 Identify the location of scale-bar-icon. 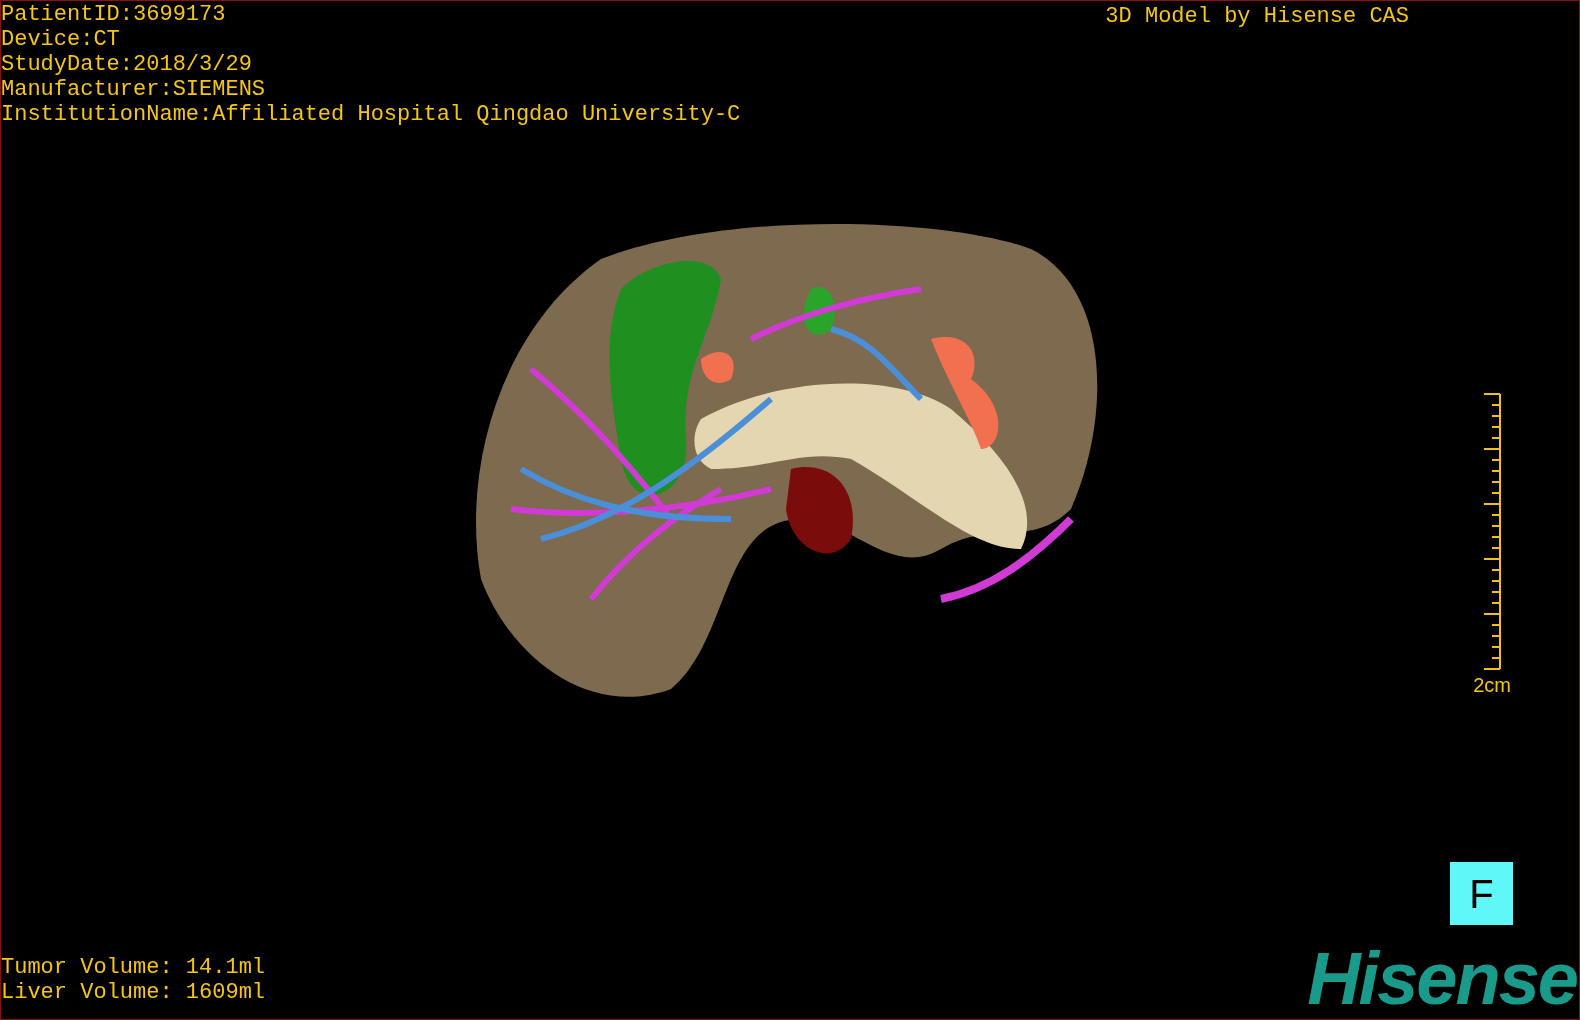
(1492, 531).